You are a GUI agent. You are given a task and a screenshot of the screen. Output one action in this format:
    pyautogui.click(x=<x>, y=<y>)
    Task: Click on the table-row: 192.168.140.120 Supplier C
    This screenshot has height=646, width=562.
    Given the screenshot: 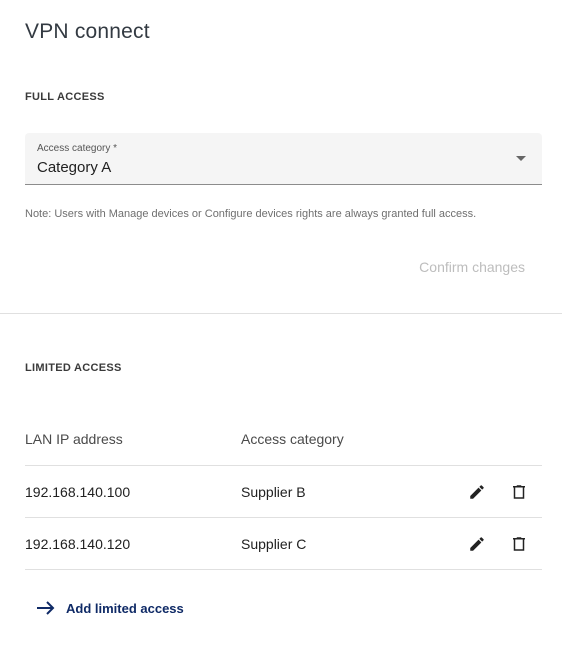 What is the action you would take?
    pyautogui.click(x=283, y=544)
    